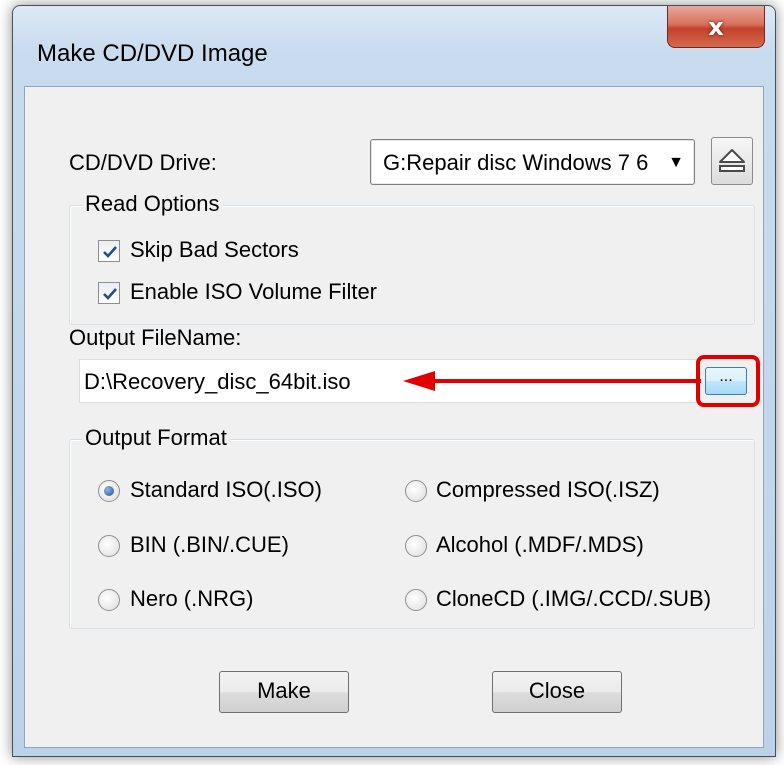  What do you see at coordinates (728, 381) in the screenshot?
I see `annotation-highlight-box` at bounding box center [728, 381].